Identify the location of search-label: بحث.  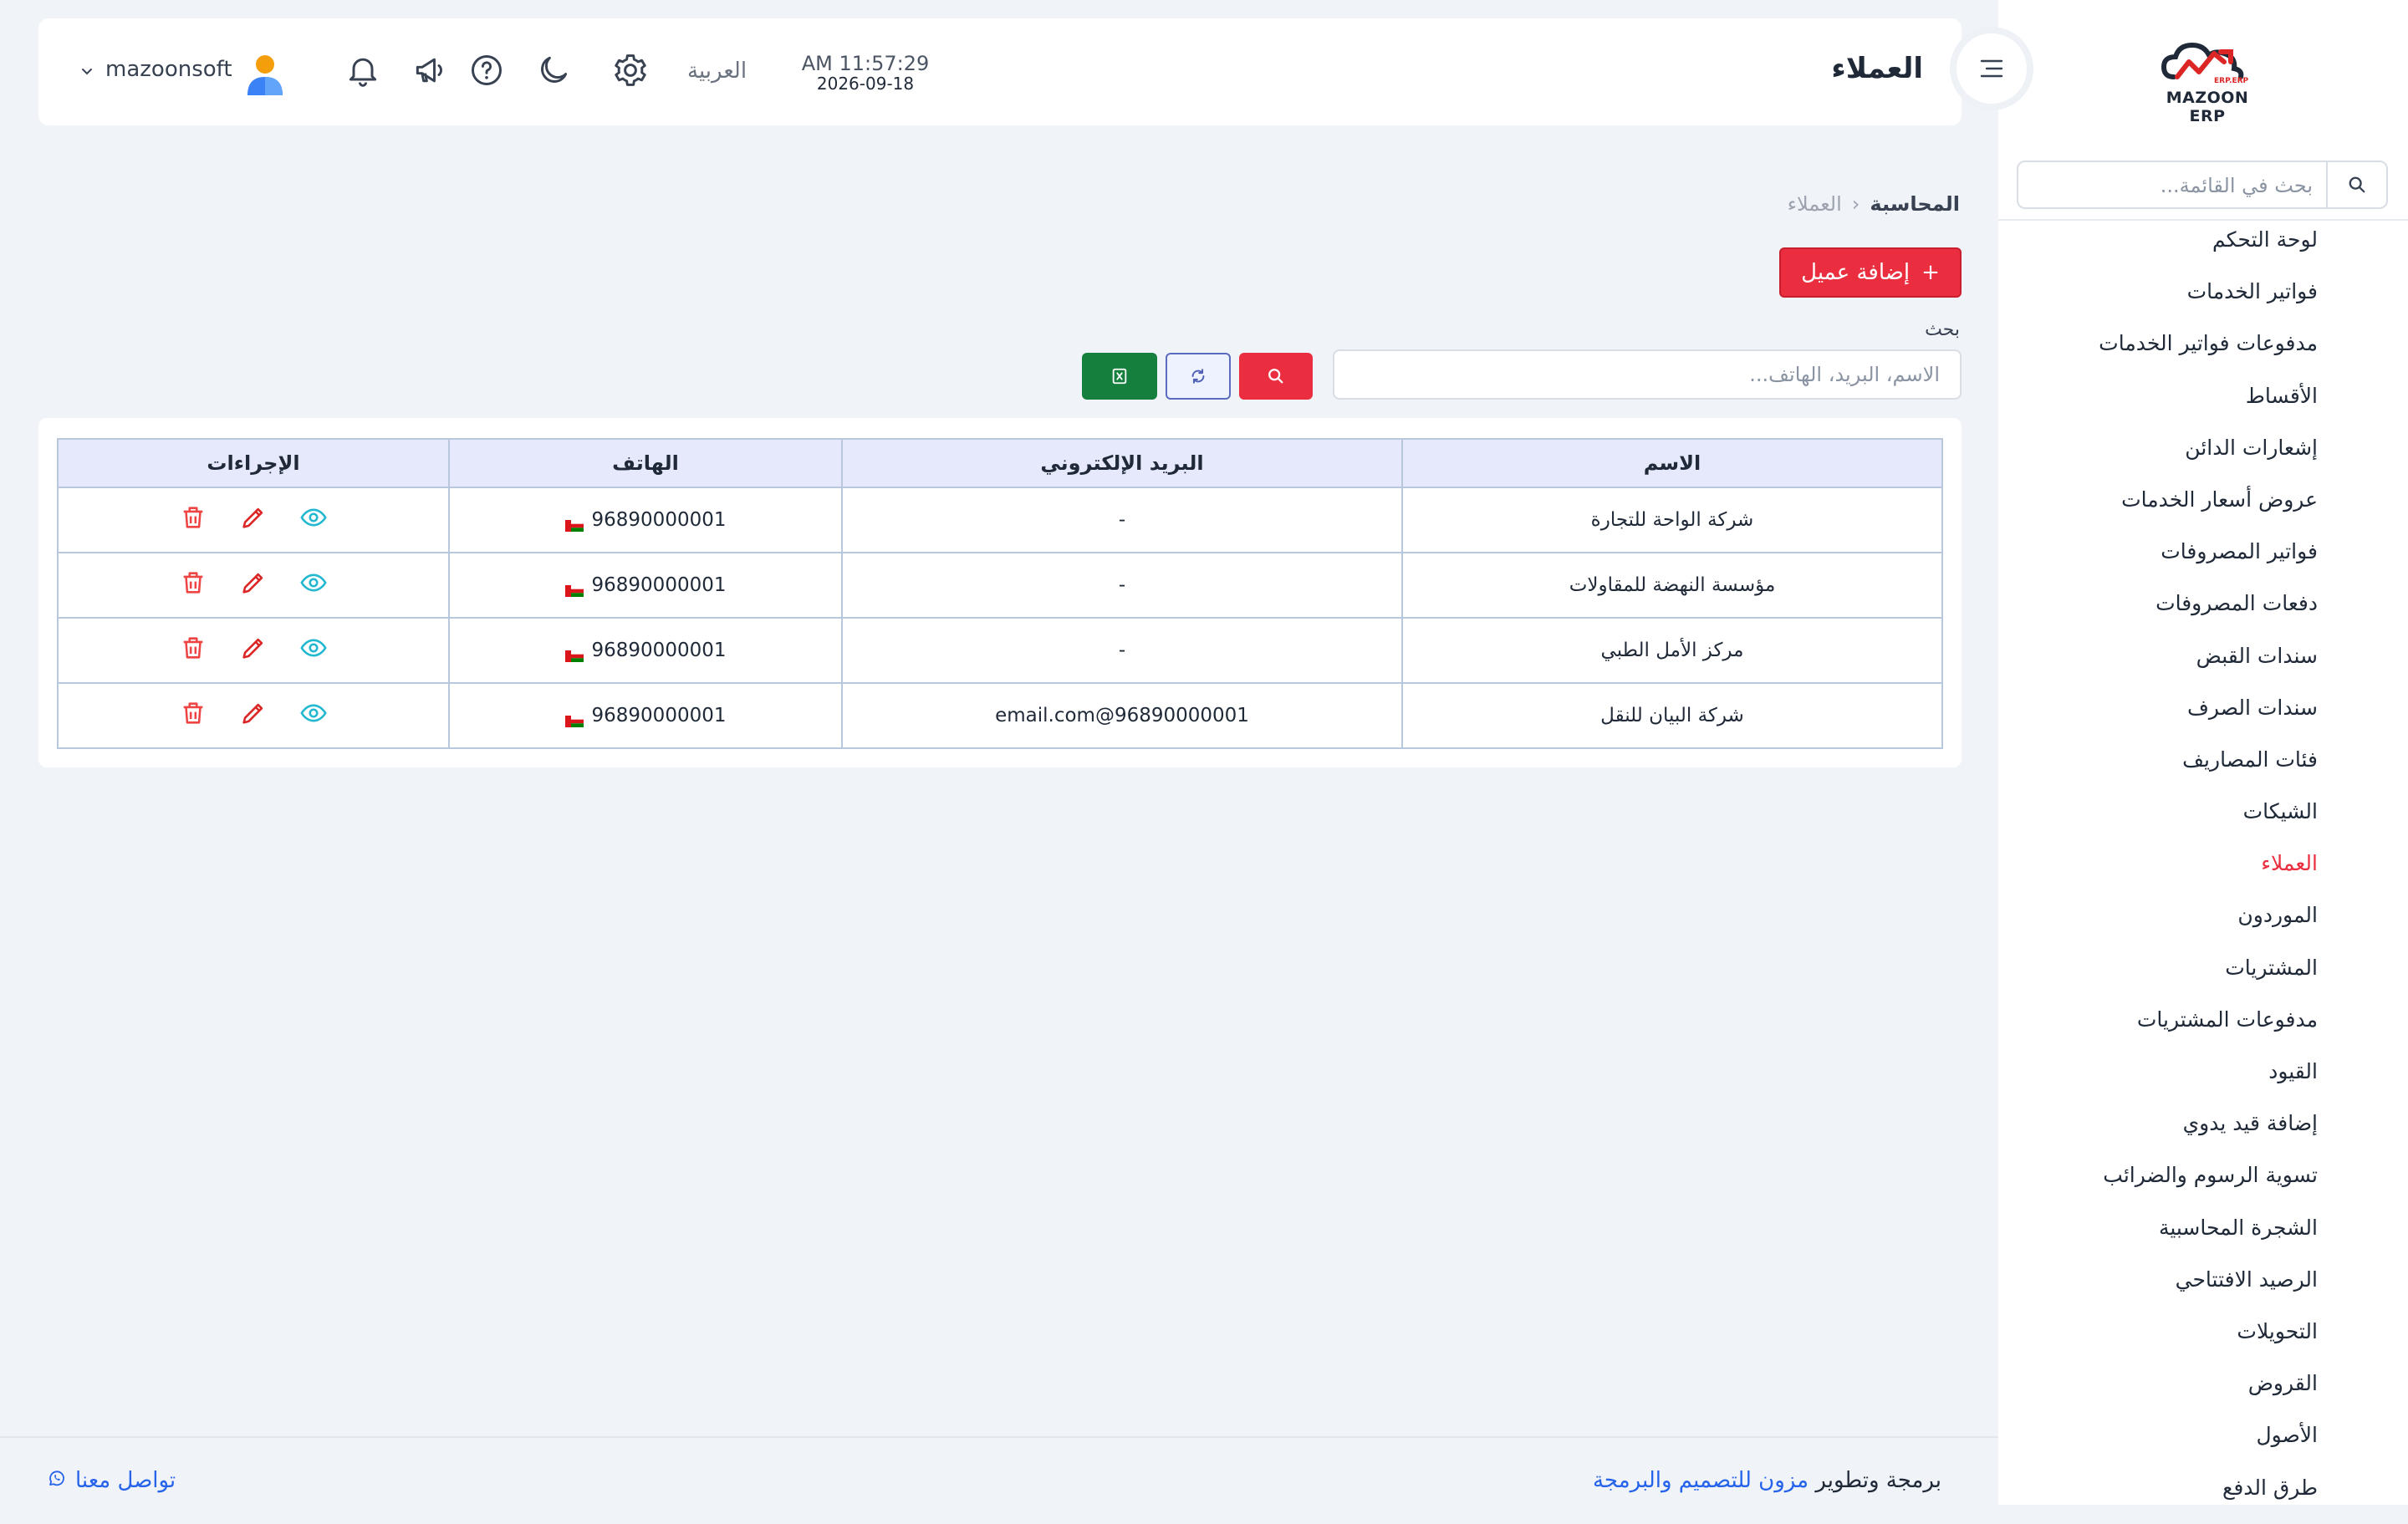
(1943, 329).